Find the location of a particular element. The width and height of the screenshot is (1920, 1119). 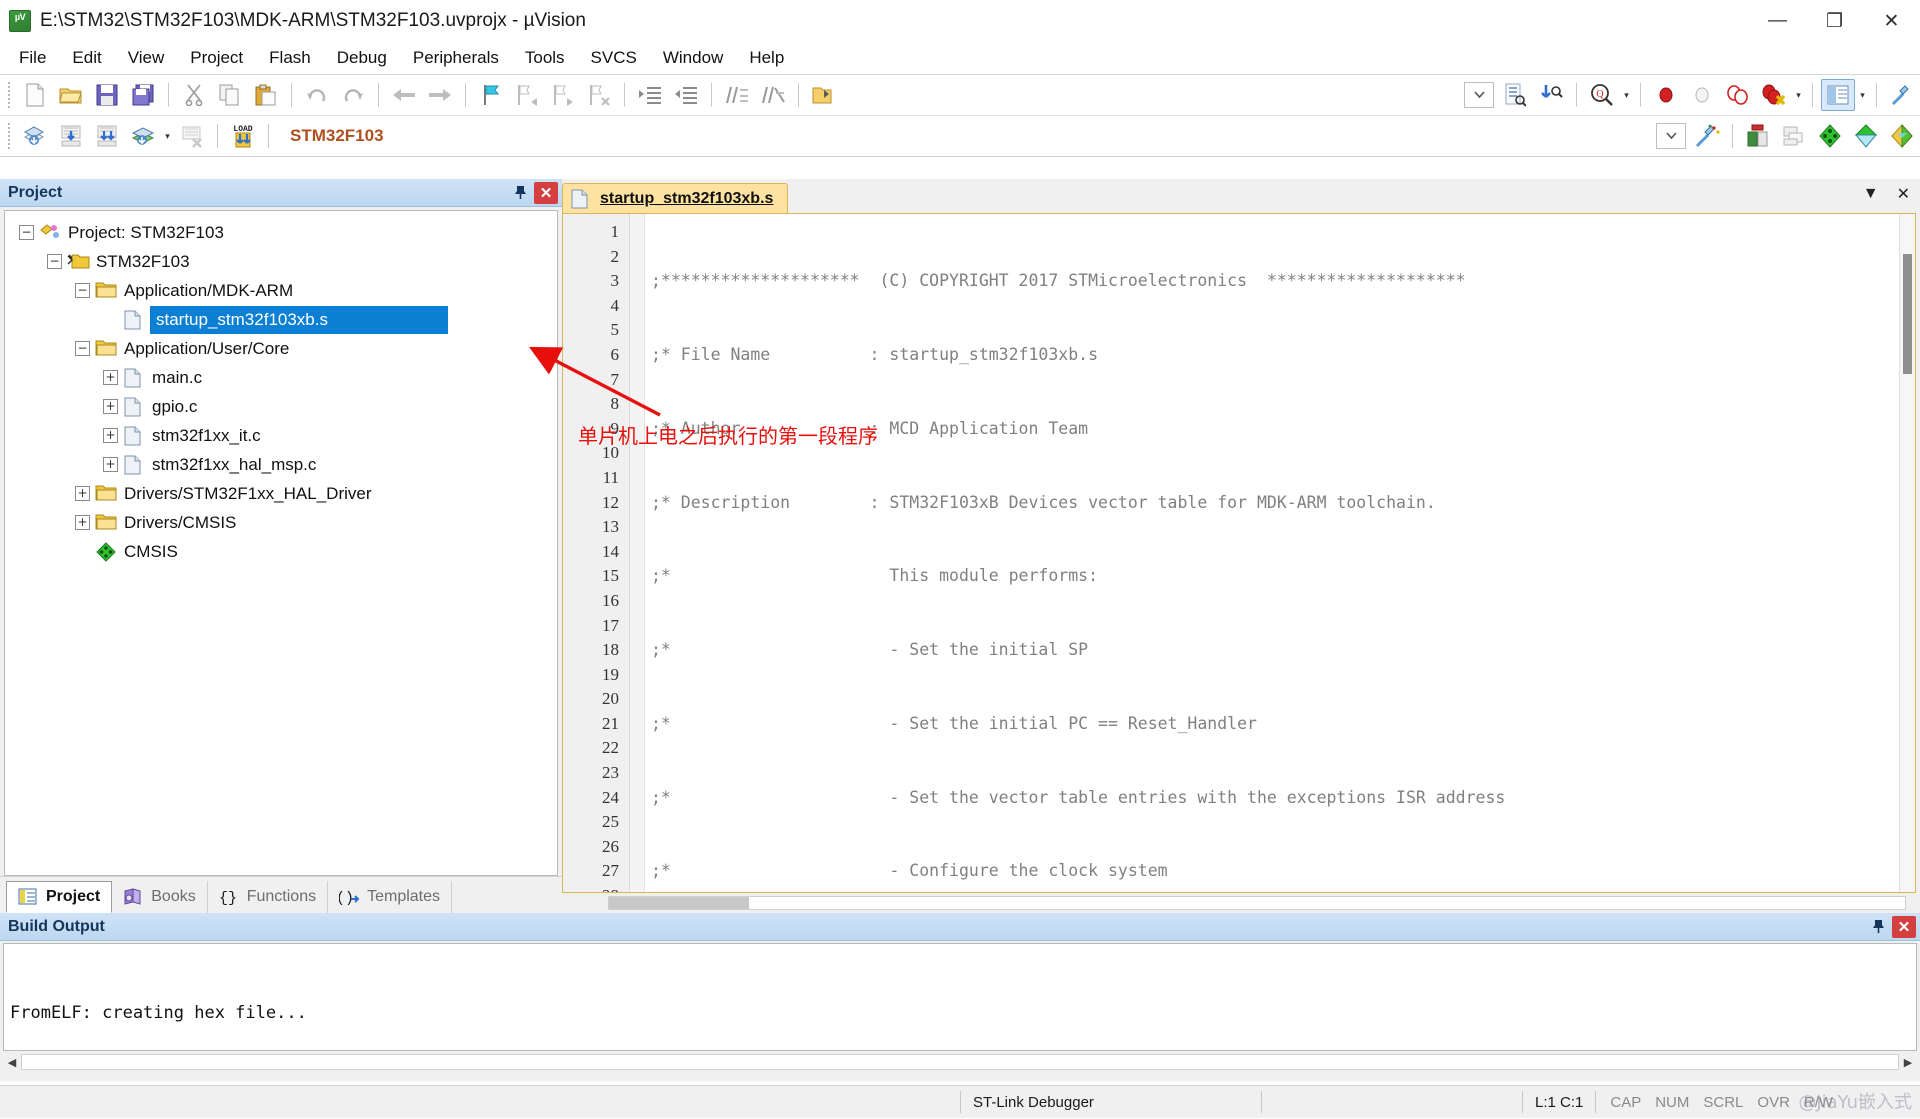

configure-wizard-icon is located at coordinates (1902, 95).